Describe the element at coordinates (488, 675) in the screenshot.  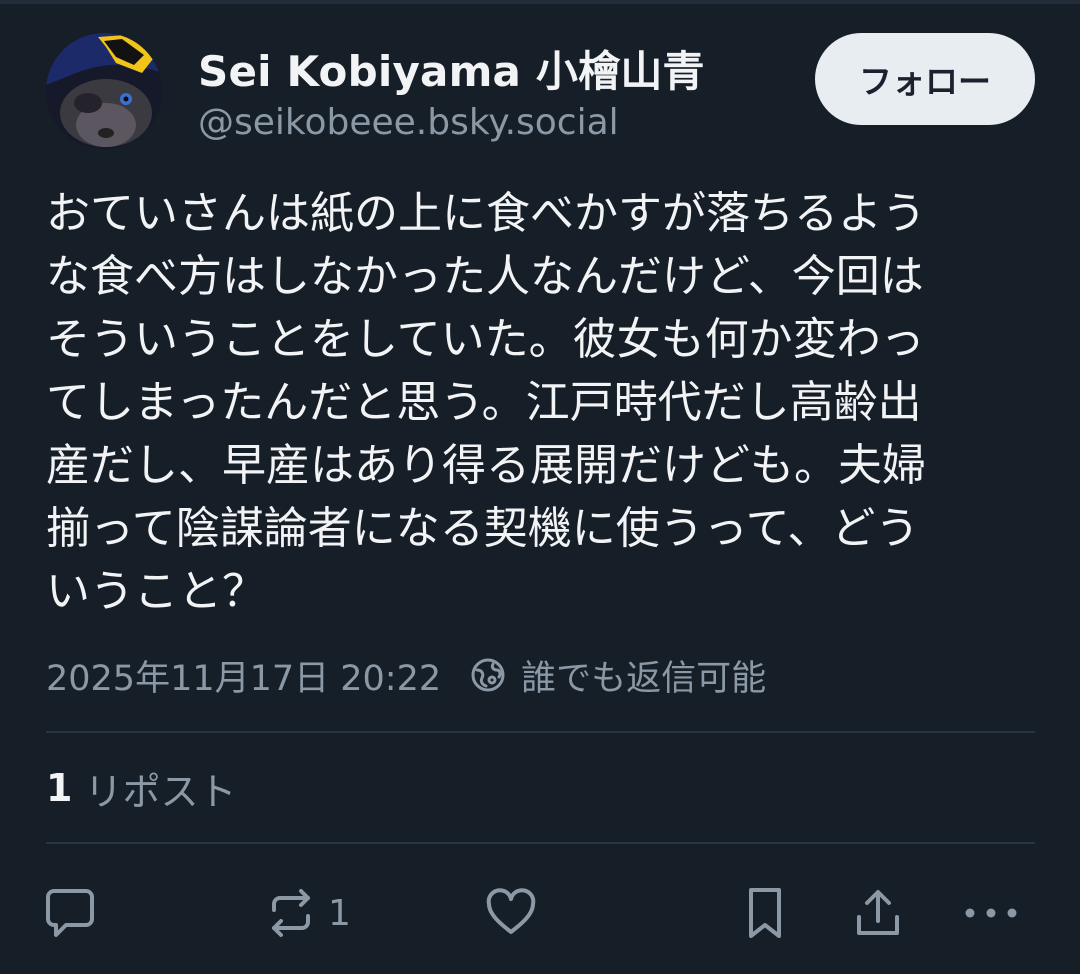
I see `globe-icon` at that location.